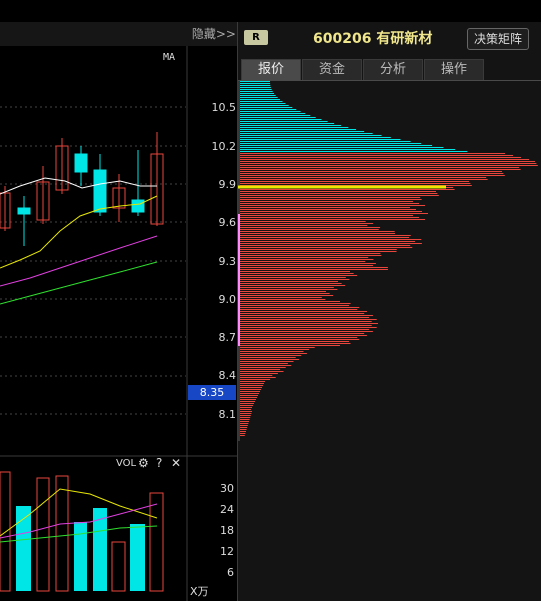 The height and width of the screenshot is (601, 541). Describe the element at coordinates (332, 69) in the screenshot. I see `tab-funds: 资金` at that location.